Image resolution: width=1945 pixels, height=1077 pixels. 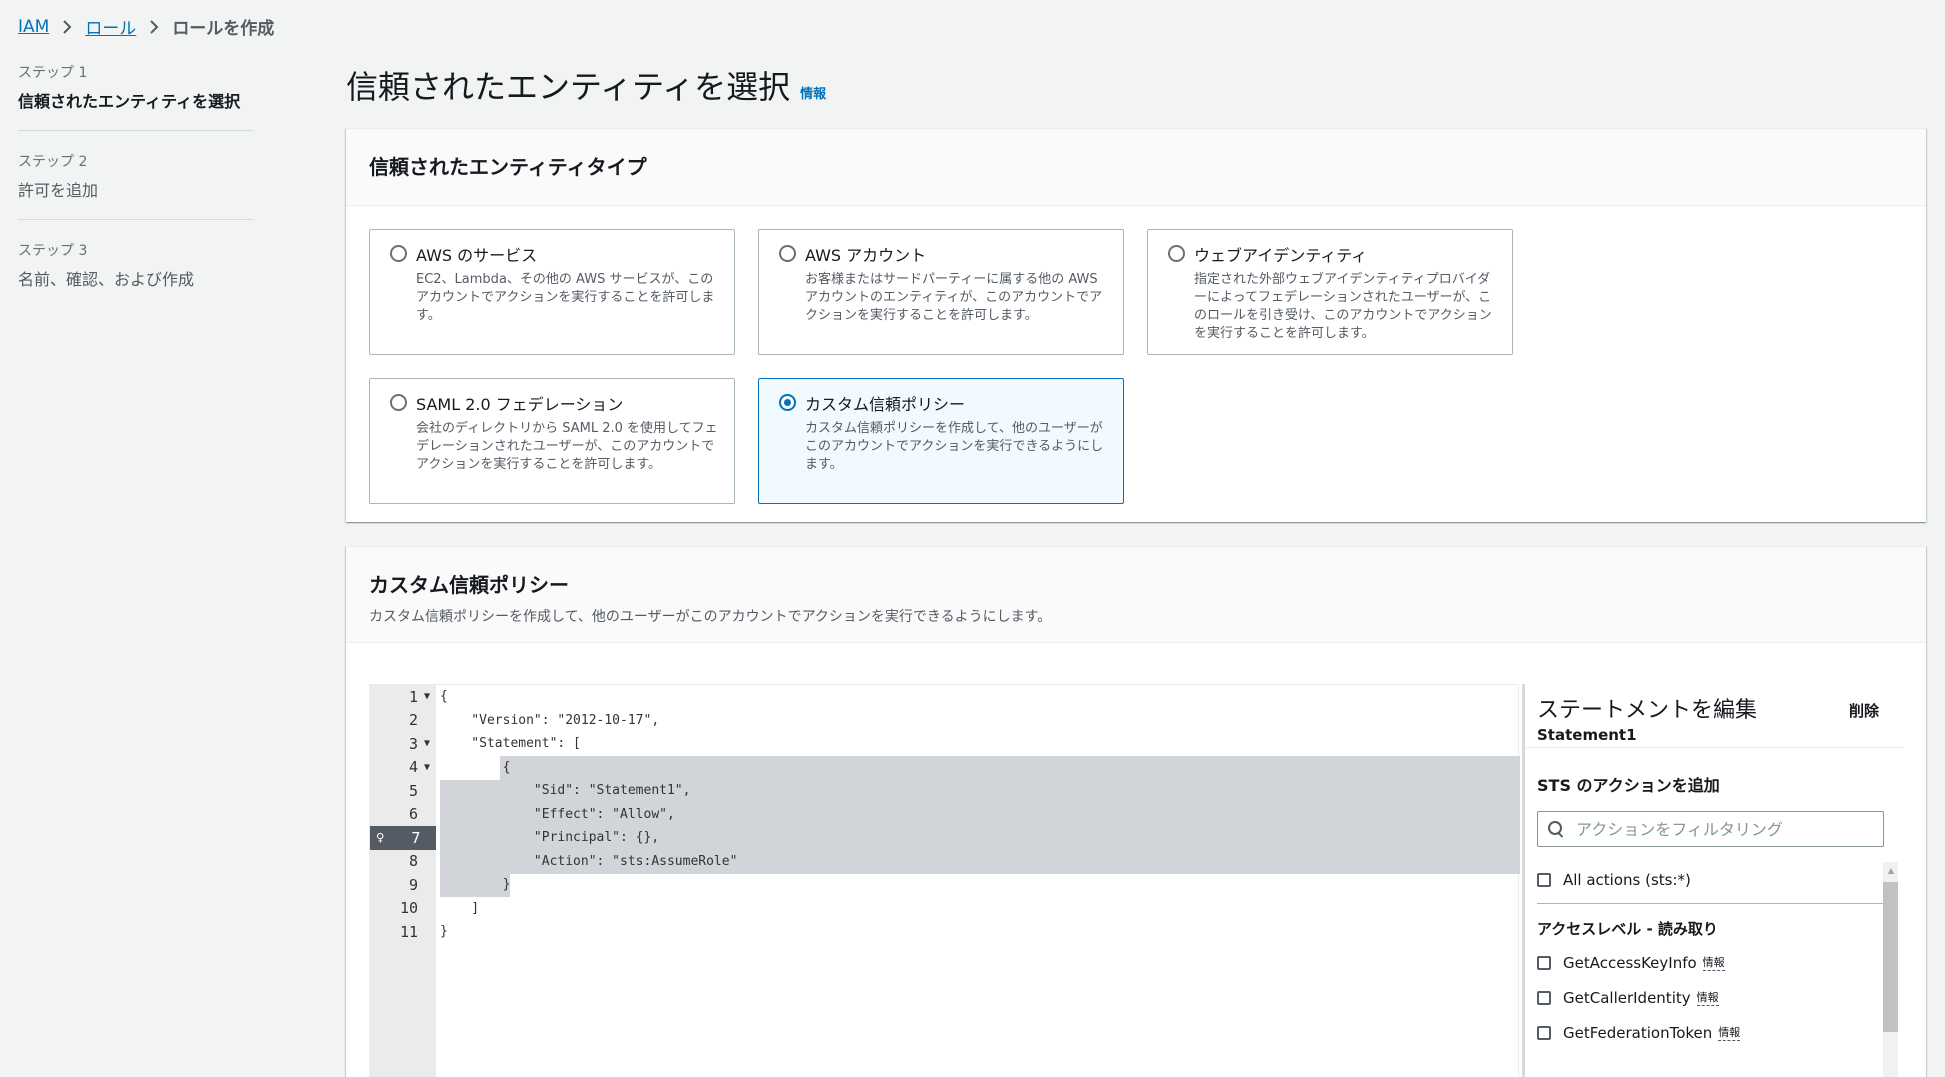 What do you see at coordinates (53, 73) in the screenshot?
I see `step-number: ステップ 1` at bounding box center [53, 73].